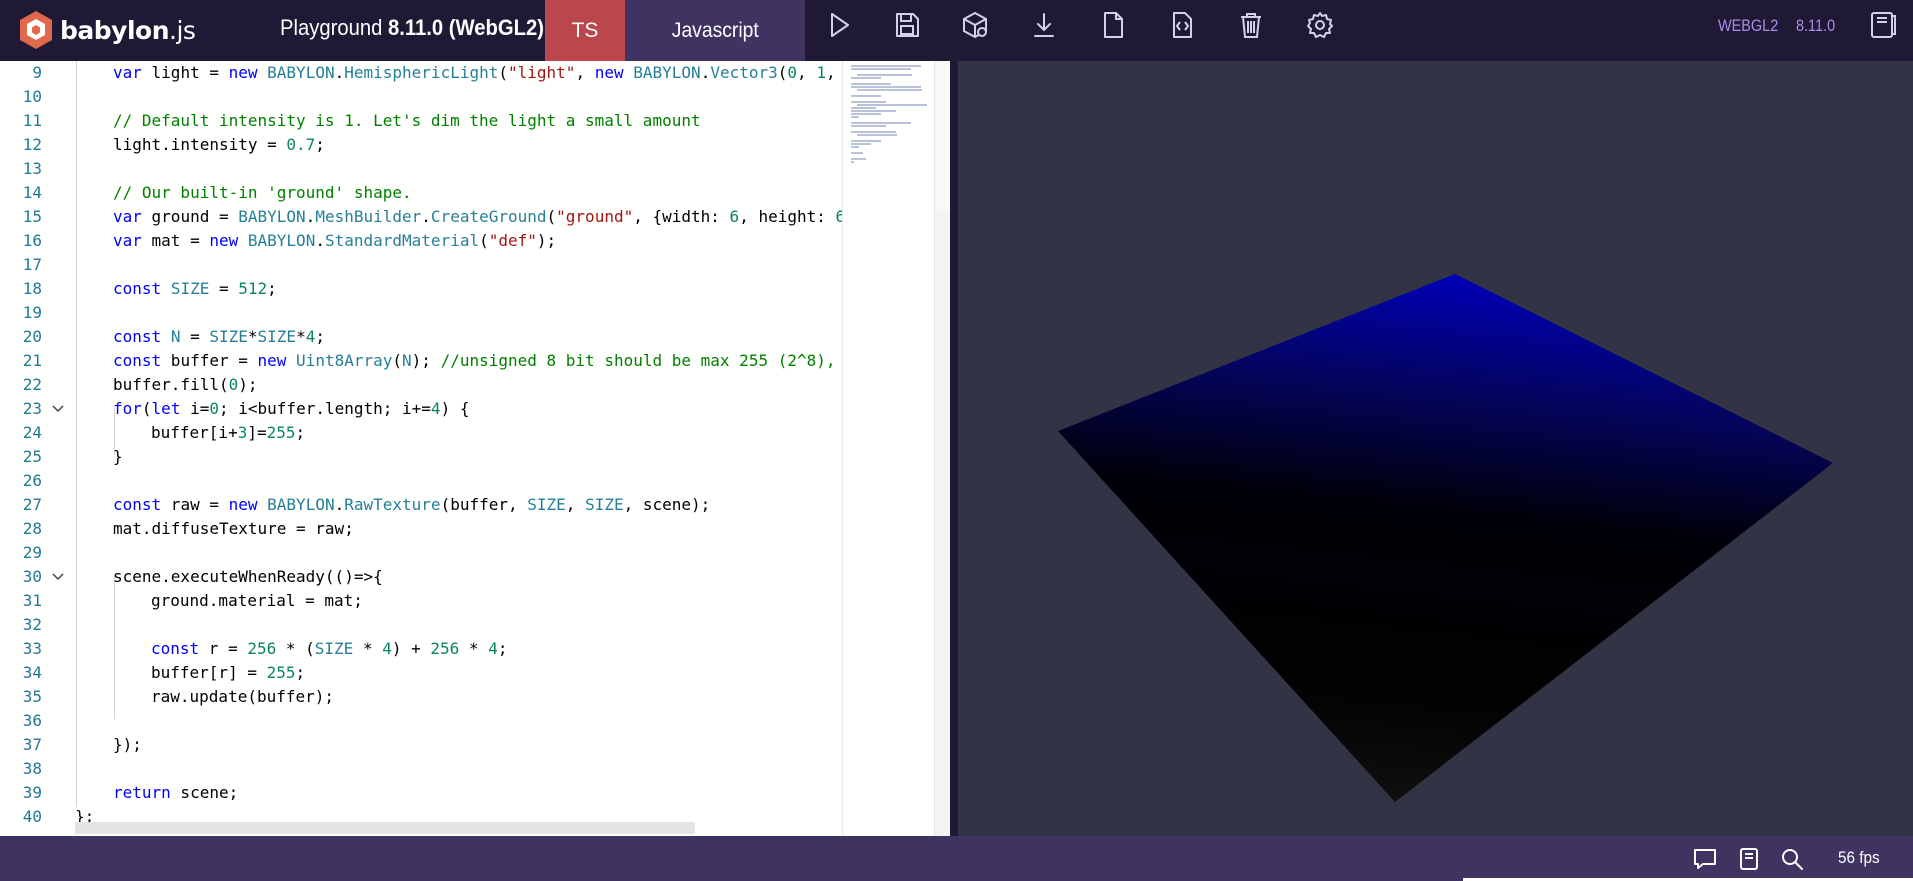 This screenshot has height=881, width=1913. I want to click on code-line-22: buffer.fill(0);, so click(185, 384).